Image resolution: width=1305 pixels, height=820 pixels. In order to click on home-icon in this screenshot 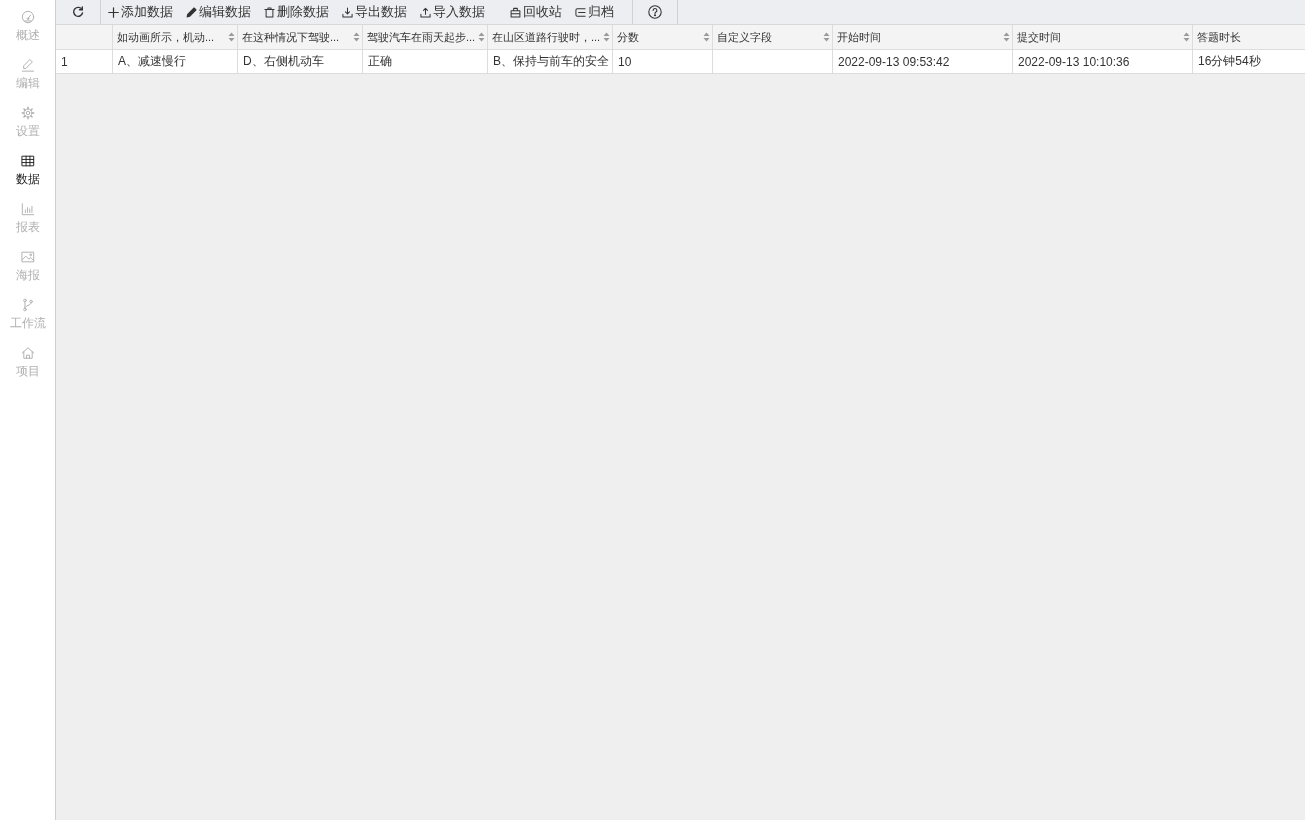, I will do `click(27, 353)`.